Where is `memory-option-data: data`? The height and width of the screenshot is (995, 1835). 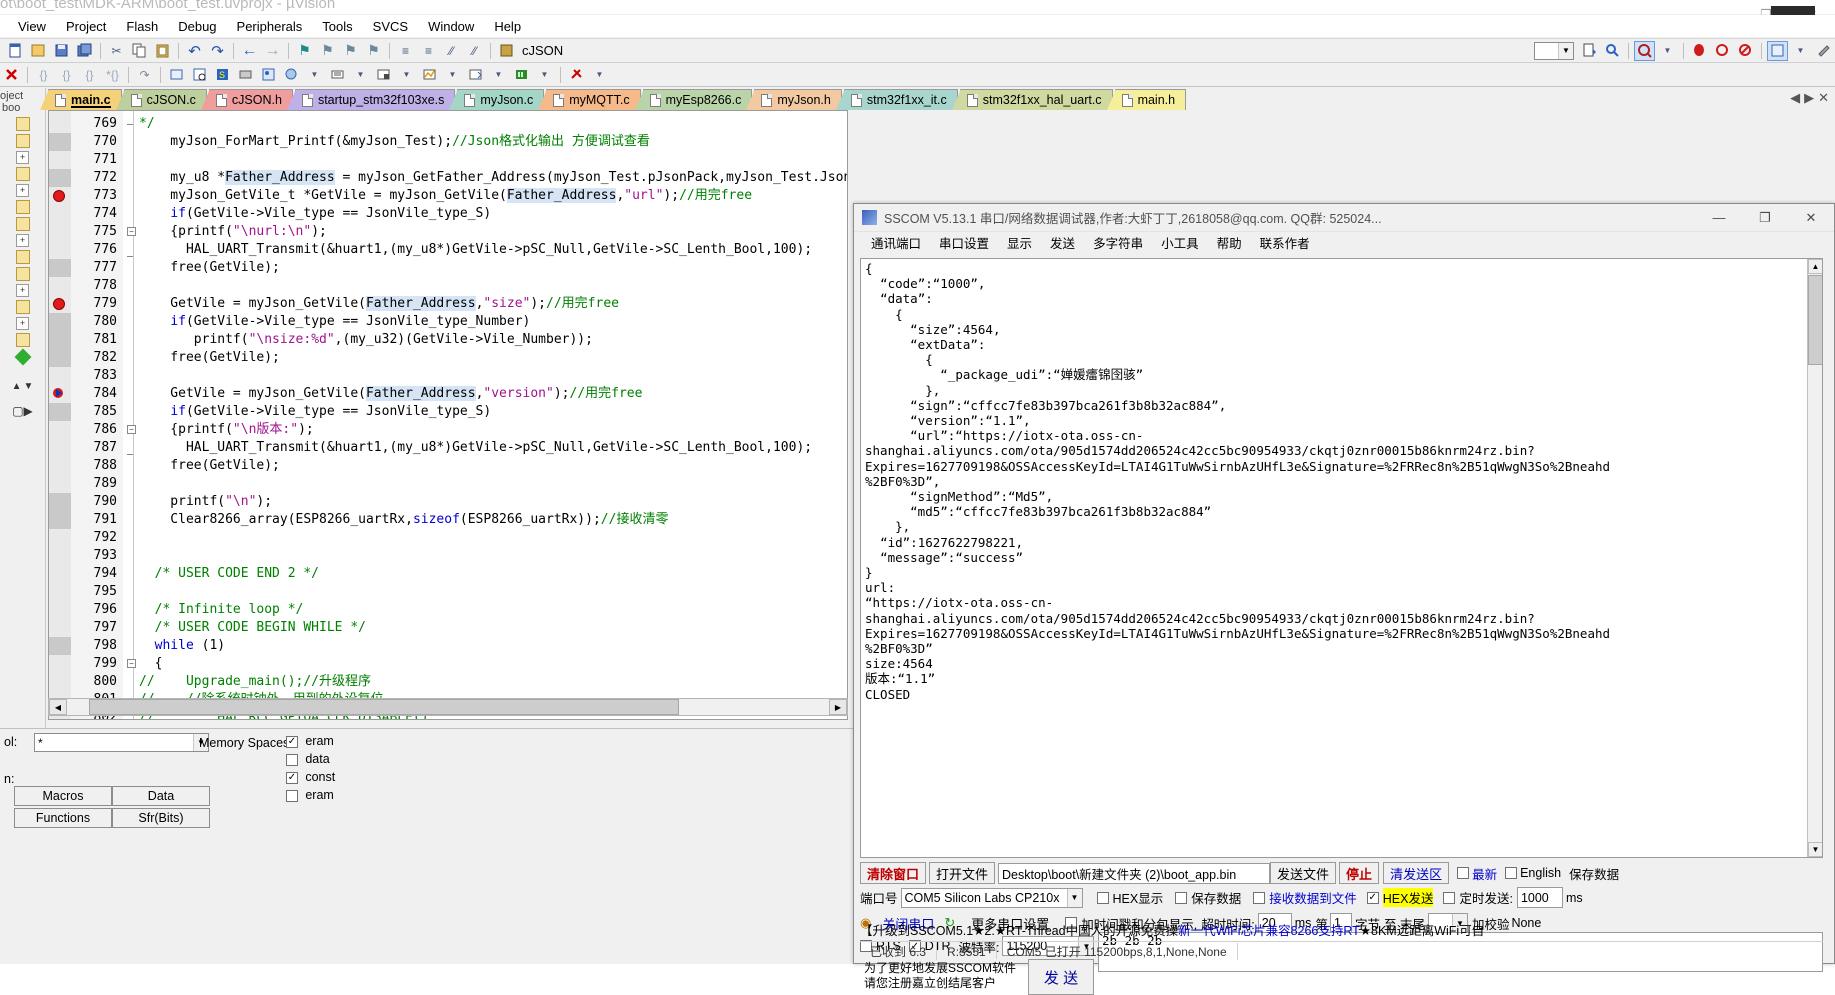
memory-option-data: data is located at coordinates (308, 759).